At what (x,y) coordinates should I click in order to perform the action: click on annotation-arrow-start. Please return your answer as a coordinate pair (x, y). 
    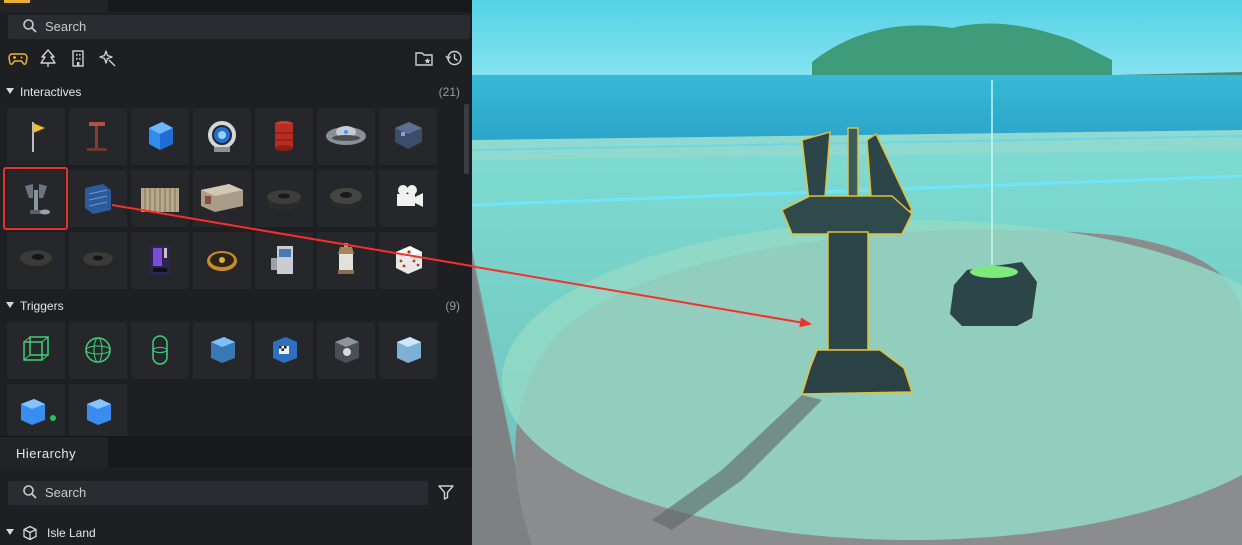
    Looking at the image, I should click on (291, 235).